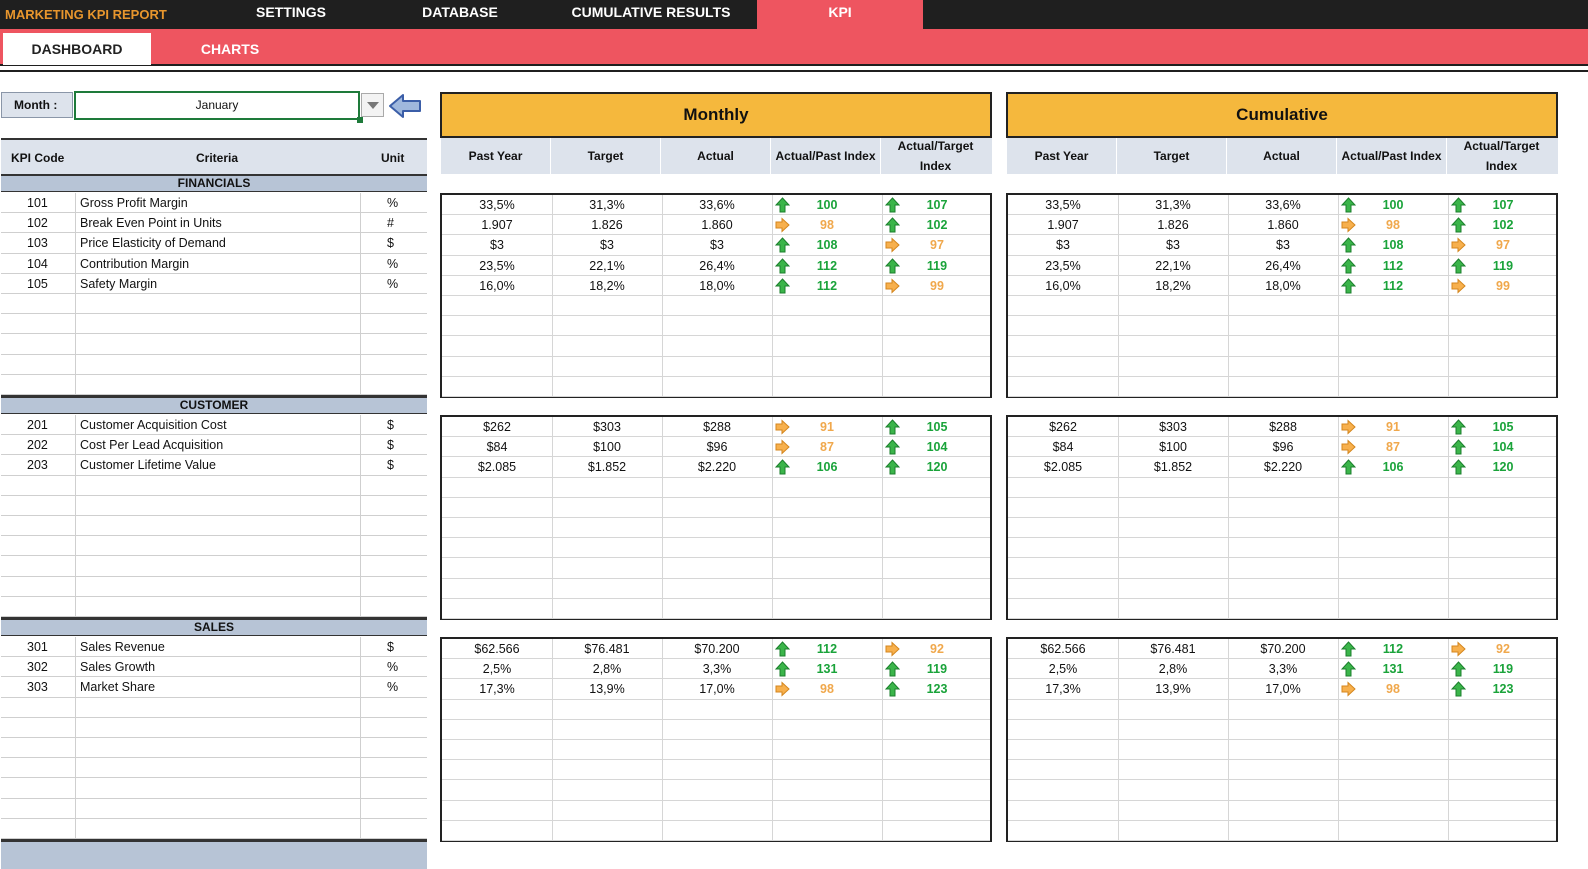 The height and width of the screenshot is (869, 1588). What do you see at coordinates (230, 49) in the screenshot?
I see `tab-charts: CHARTS` at bounding box center [230, 49].